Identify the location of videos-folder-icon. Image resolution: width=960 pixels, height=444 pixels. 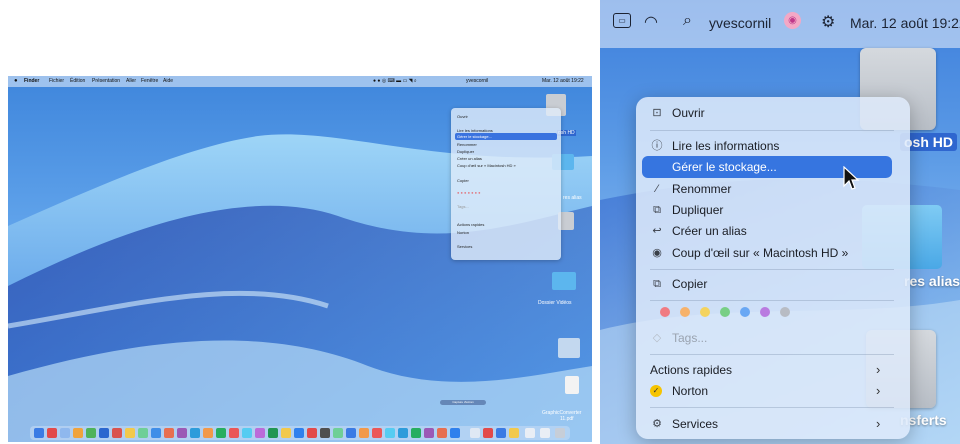
(564, 281).